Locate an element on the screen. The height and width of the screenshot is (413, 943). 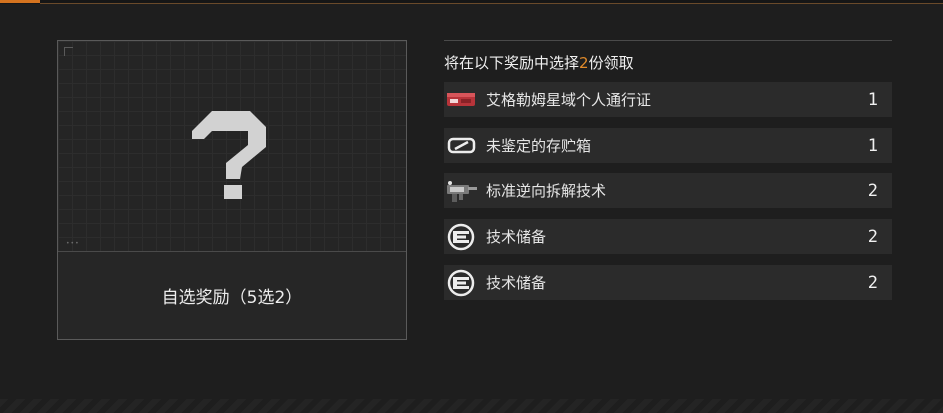
reward-item-name: 未鉴定的存贮箱 is located at coordinates (539, 146).